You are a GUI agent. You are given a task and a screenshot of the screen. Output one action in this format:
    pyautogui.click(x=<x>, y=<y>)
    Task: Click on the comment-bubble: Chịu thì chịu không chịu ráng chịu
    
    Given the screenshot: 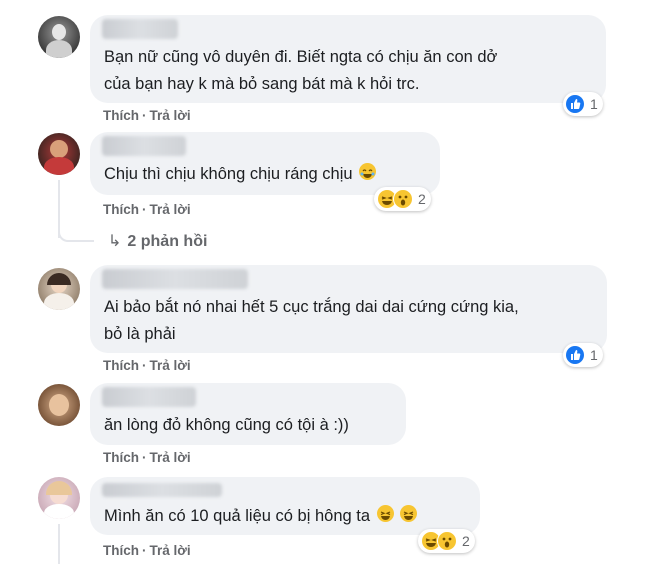 What is the action you would take?
    pyautogui.click(x=265, y=163)
    